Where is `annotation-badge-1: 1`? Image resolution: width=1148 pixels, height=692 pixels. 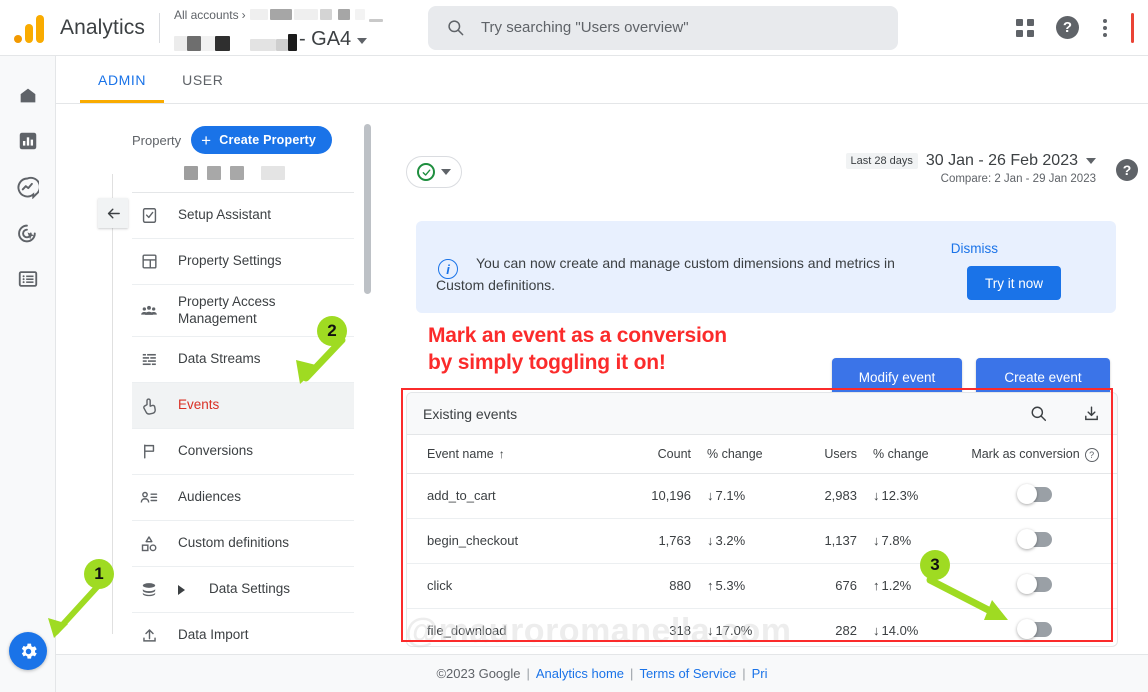
annotation-badge-1: 1 is located at coordinates (99, 574).